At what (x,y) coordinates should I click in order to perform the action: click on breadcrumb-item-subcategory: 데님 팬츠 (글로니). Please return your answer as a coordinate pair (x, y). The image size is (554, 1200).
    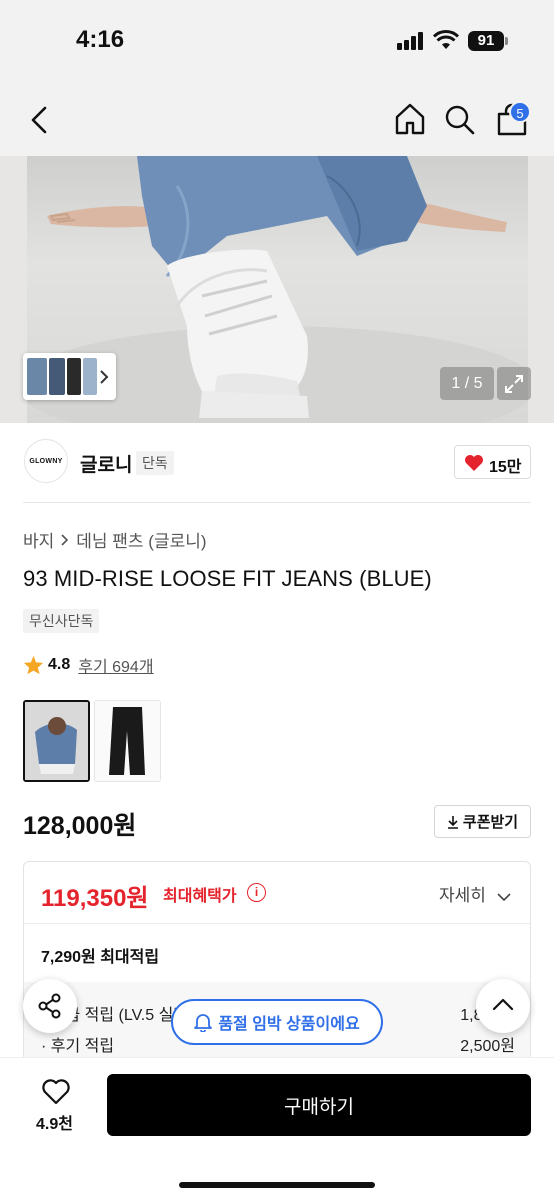
    Looking at the image, I should click on (141, 539).